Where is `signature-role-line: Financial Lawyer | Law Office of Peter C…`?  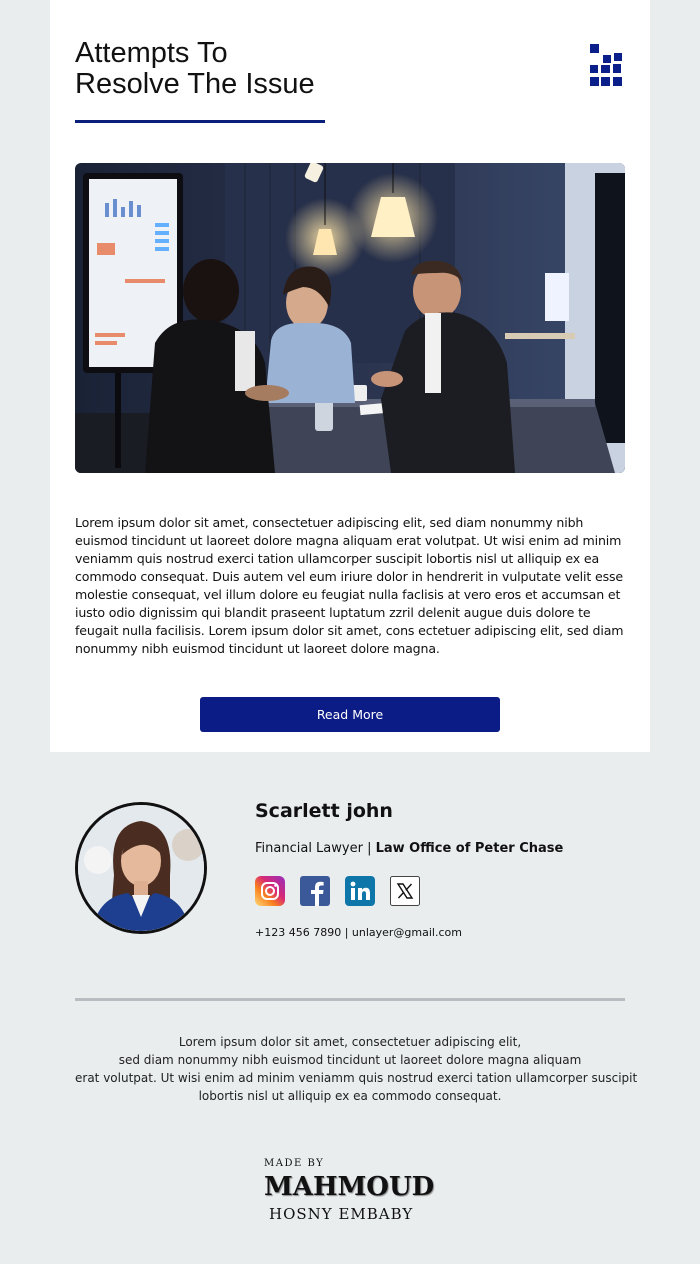
signature-role-line: Financial Lawyer | Law Office of Peter C… is located at coordinates (409, 848).